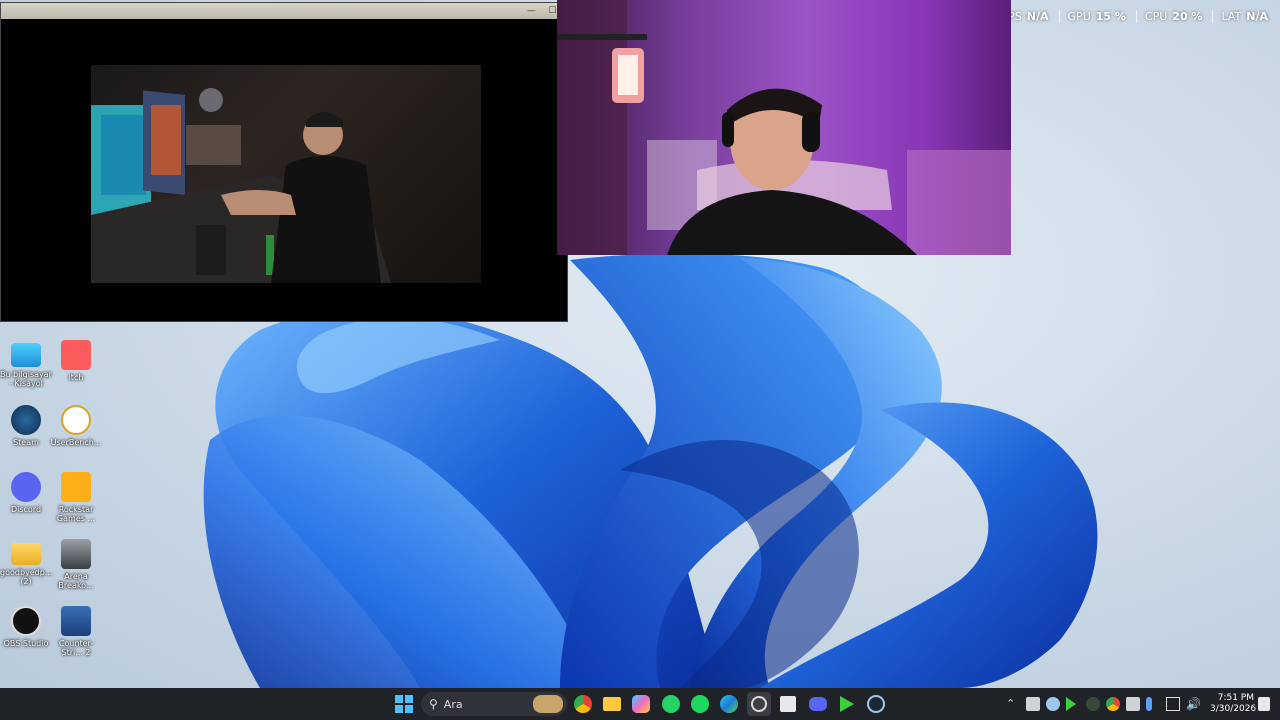 Image resolution: width=1280 pixels, height=720 pixels. Describe the element at coordinates (1169, 16) in the screenshot. I see `cpu-readout: CPU 20 %` at that location.